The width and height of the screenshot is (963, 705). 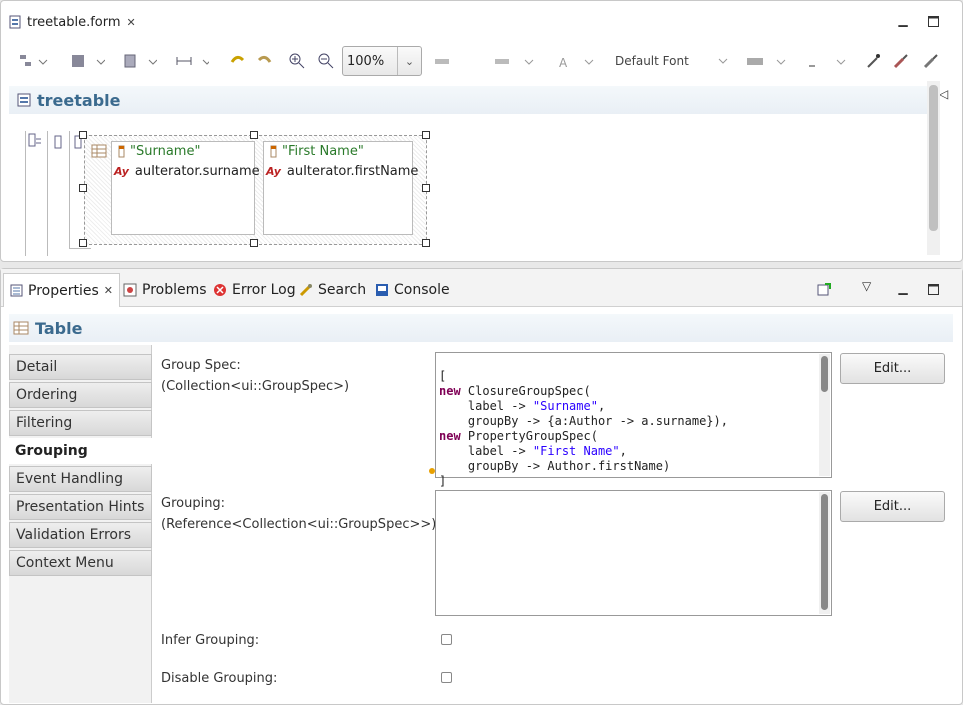 I want to click on sidebar-item-label: Presentation Hints, so click(x=80, y=507).